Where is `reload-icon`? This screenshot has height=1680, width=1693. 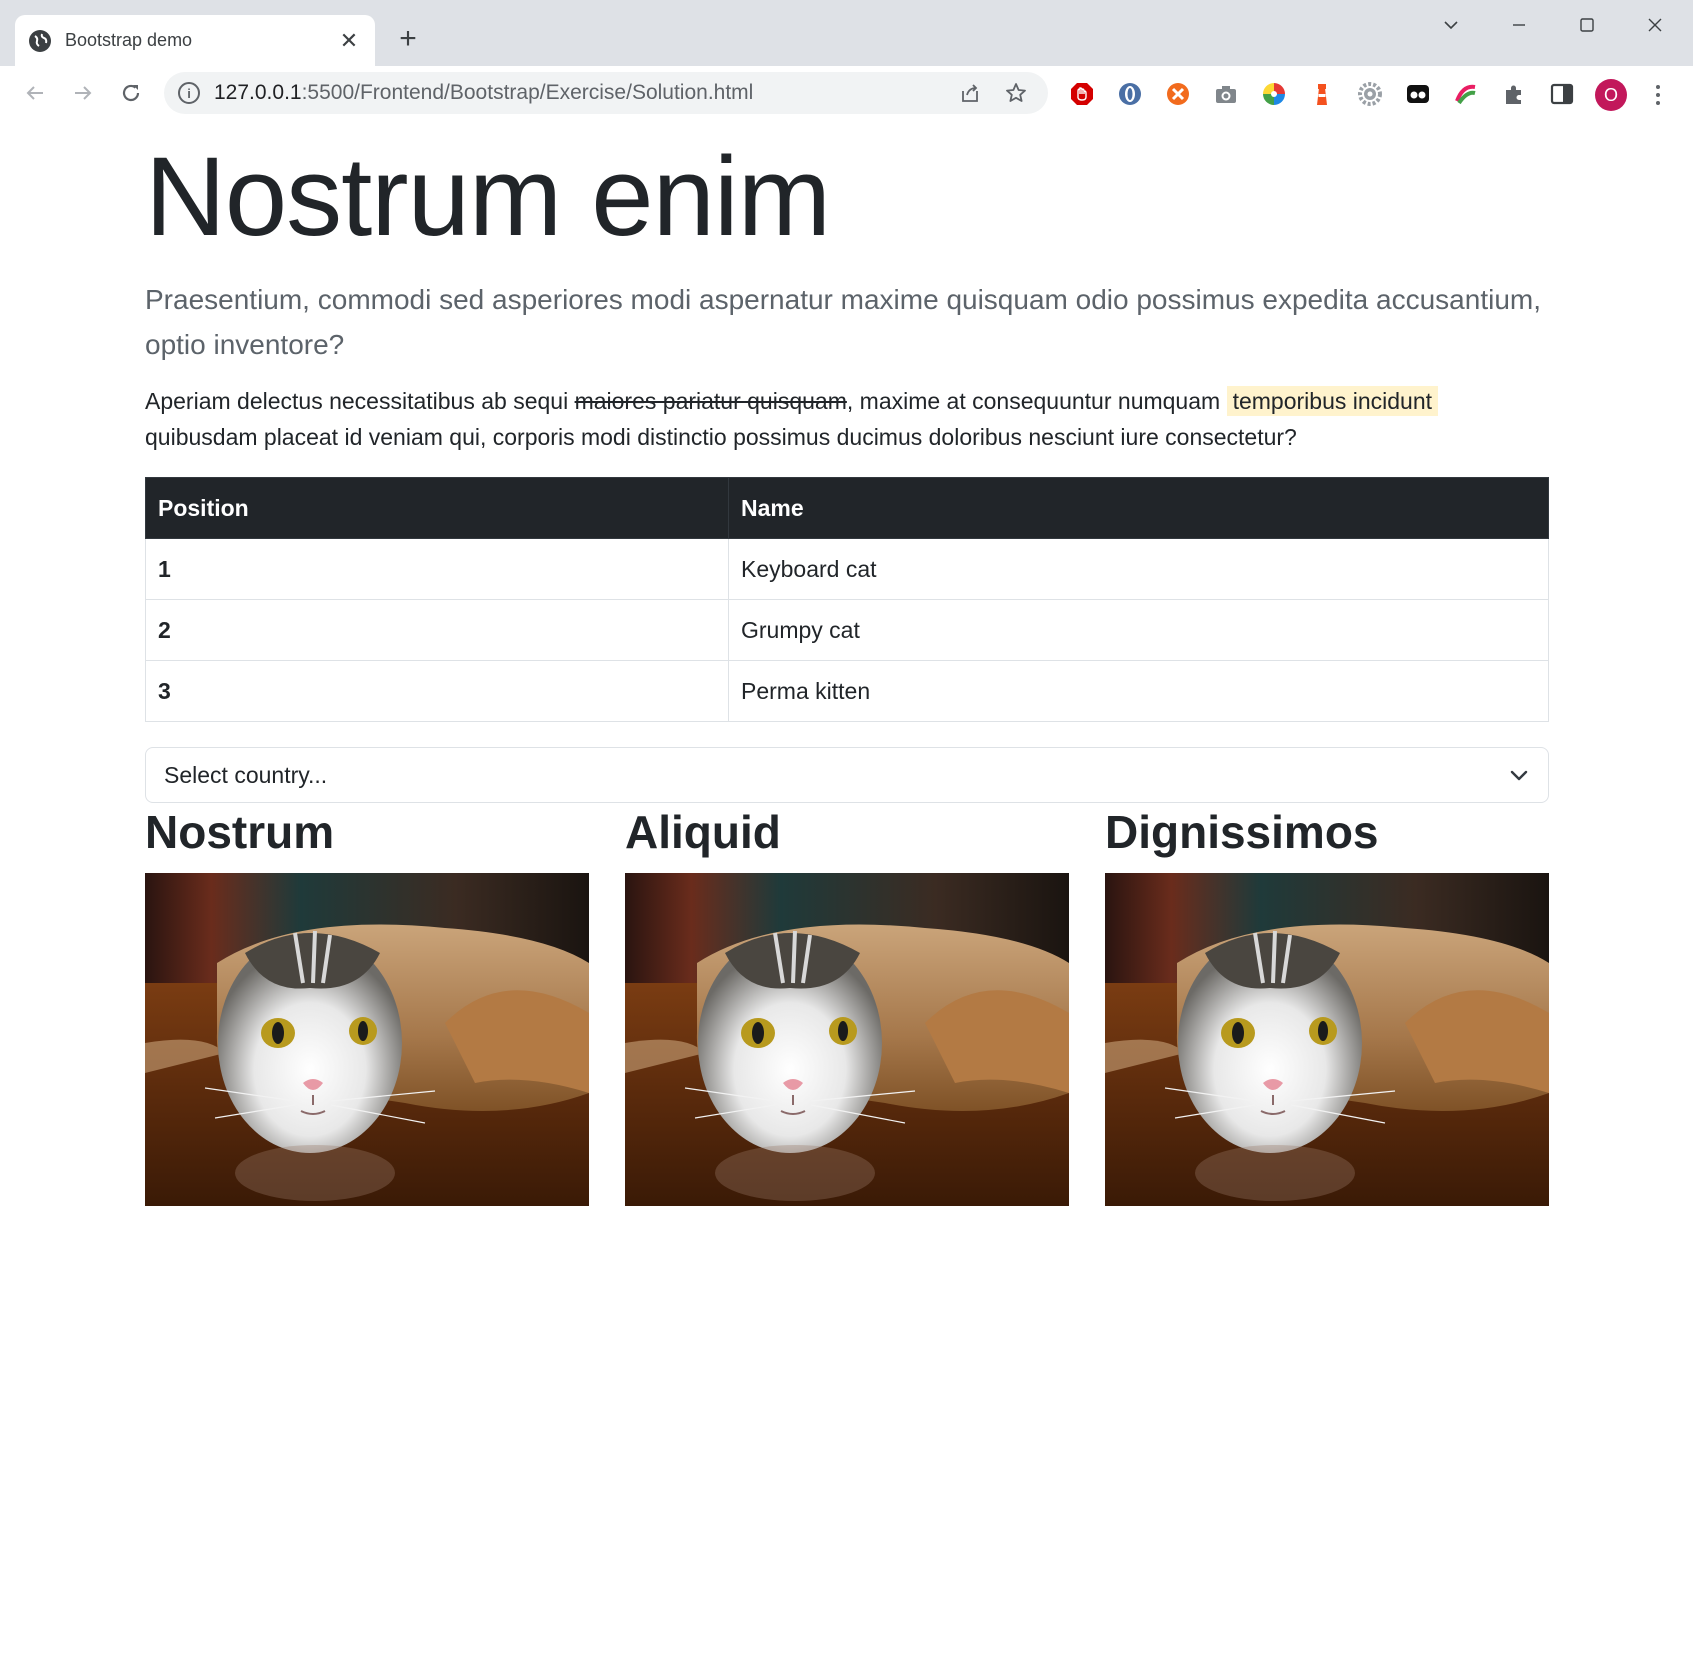
reload-icon is located at coordinates (131, 93).